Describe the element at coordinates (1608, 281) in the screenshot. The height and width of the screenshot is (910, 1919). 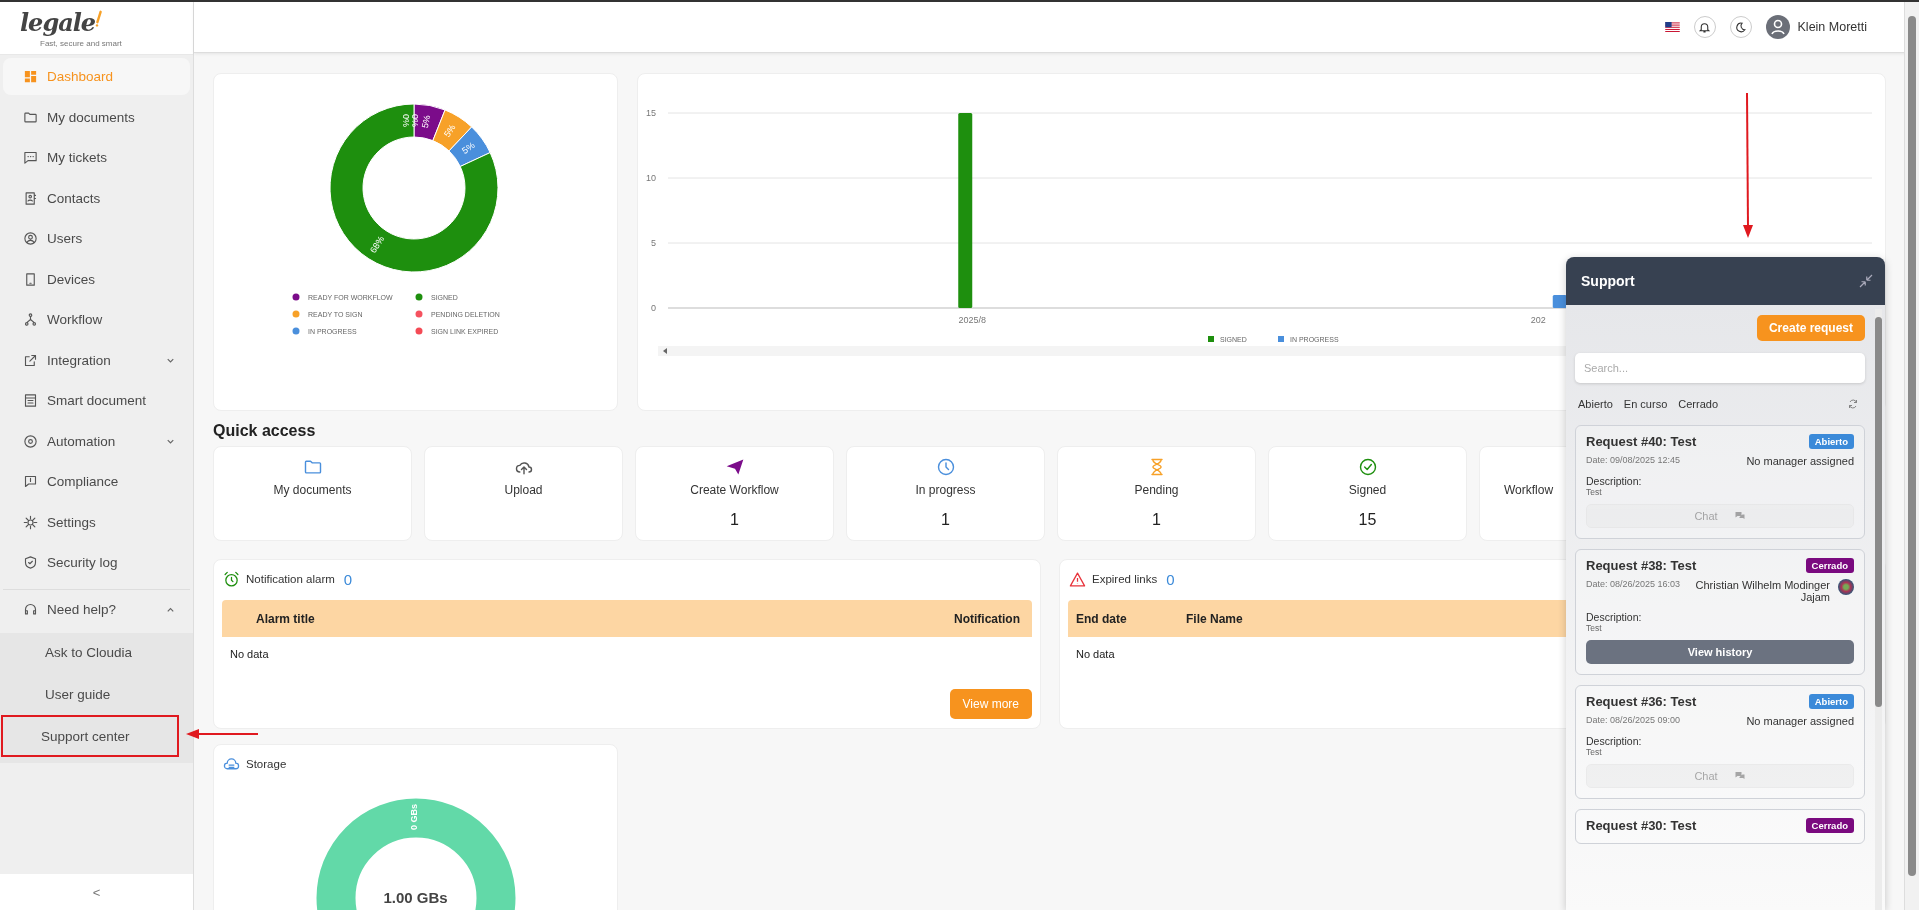
I see `panel-title: Support` at that location.